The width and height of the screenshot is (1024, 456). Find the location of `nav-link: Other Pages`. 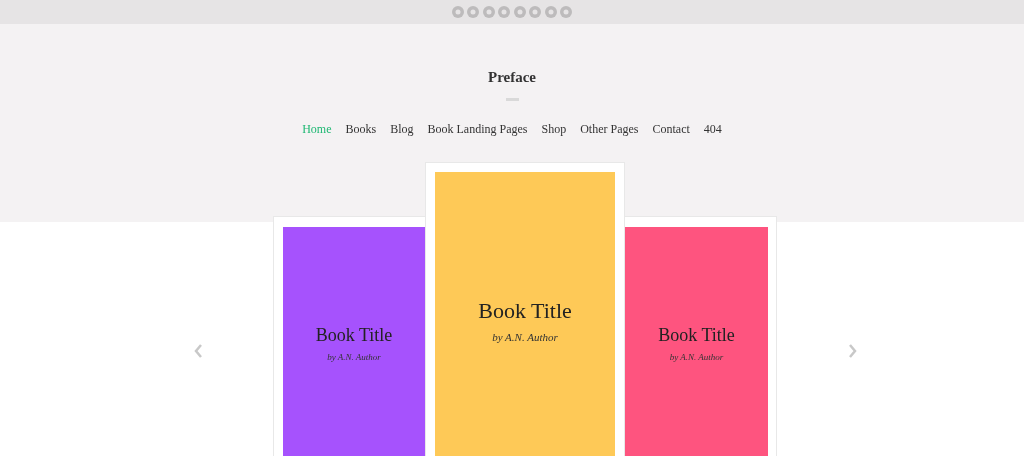

nav-link: Other Pages is located at coordinates (609, 128).